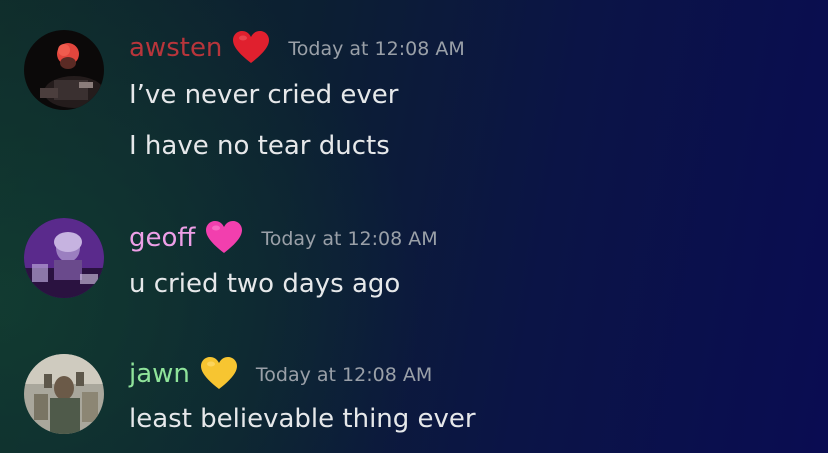  Describe the element at coordinates (264, 95) in the screenshot. I see `message-text: I’ve never cried ever` at that location.